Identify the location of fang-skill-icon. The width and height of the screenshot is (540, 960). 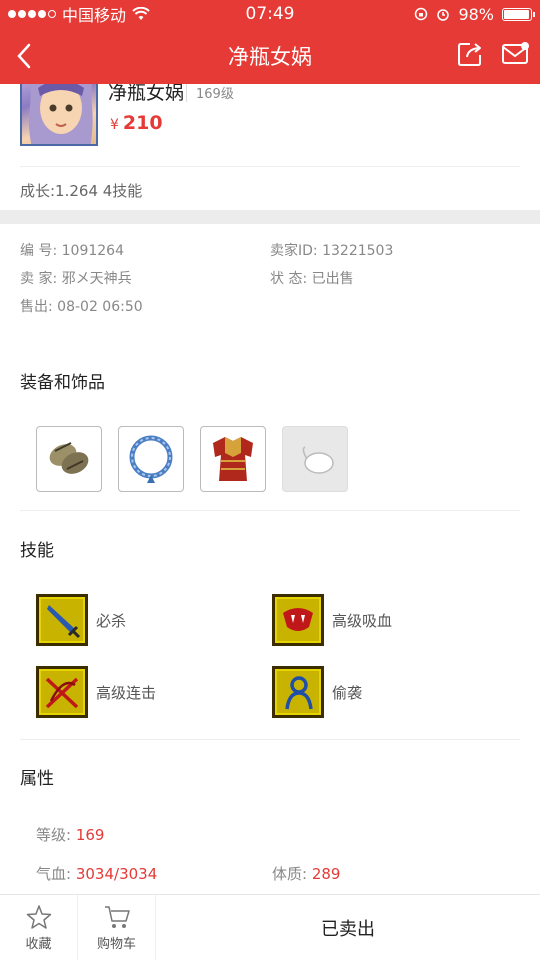
(298, 620).